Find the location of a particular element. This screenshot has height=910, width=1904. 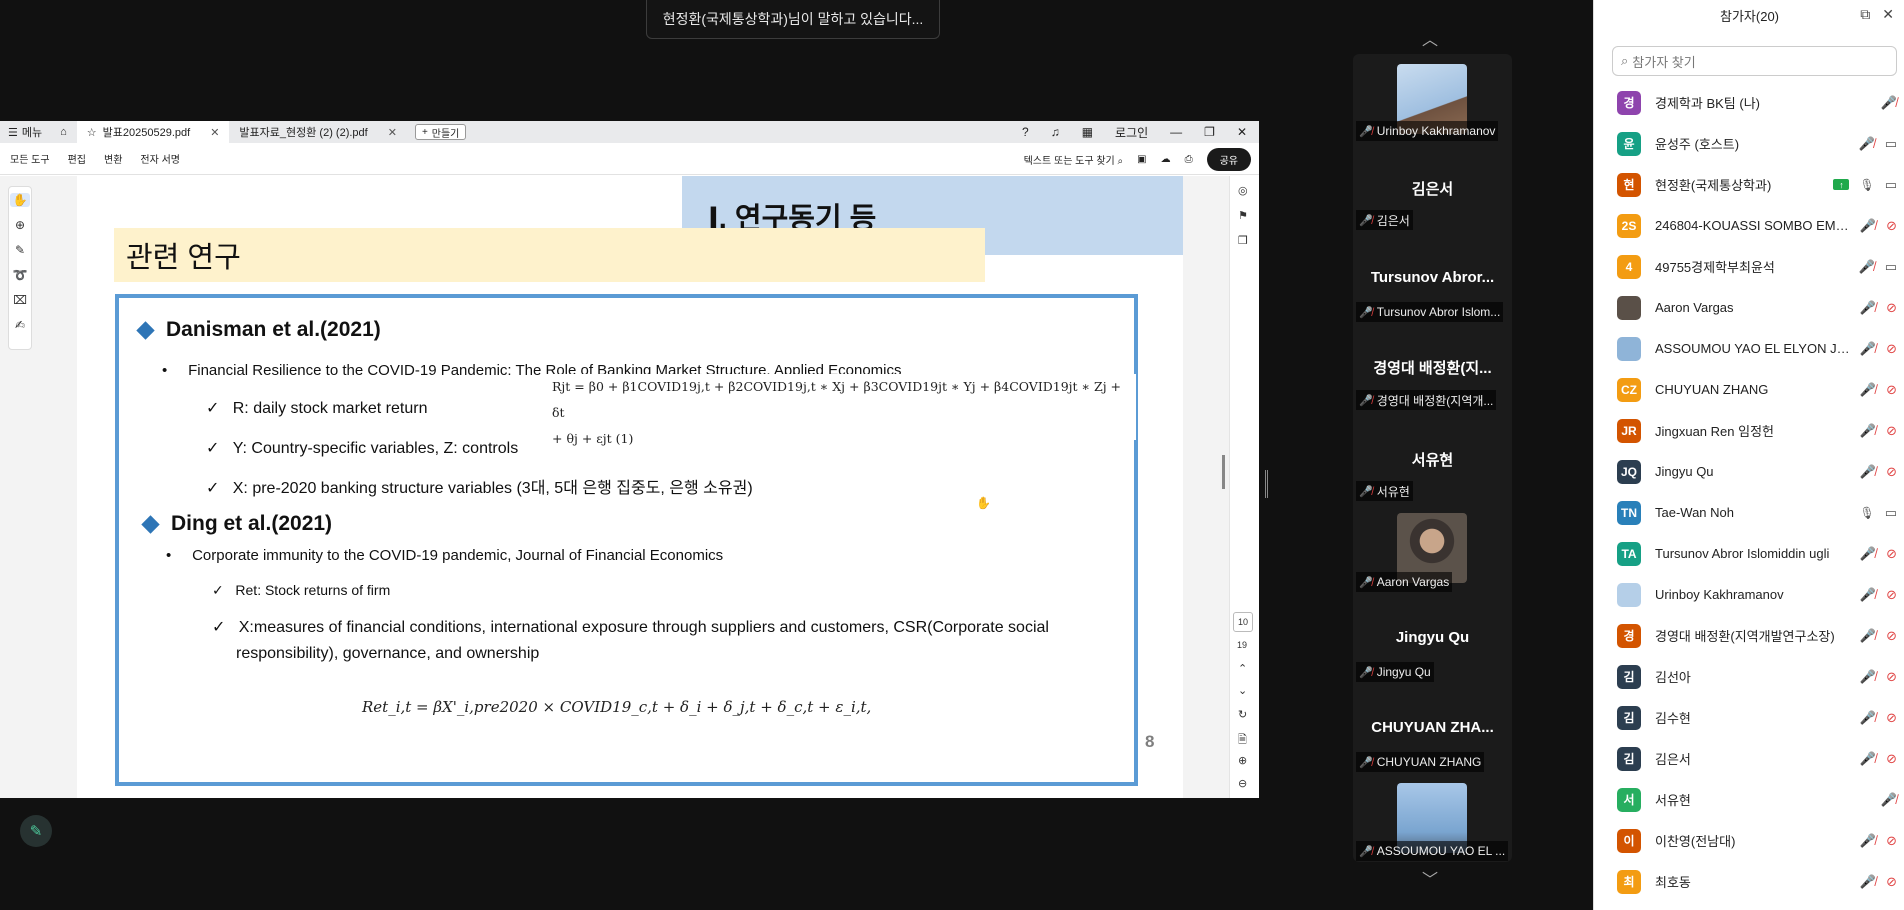

pages-icon: ❒ is located at coordinates (1243, 240).